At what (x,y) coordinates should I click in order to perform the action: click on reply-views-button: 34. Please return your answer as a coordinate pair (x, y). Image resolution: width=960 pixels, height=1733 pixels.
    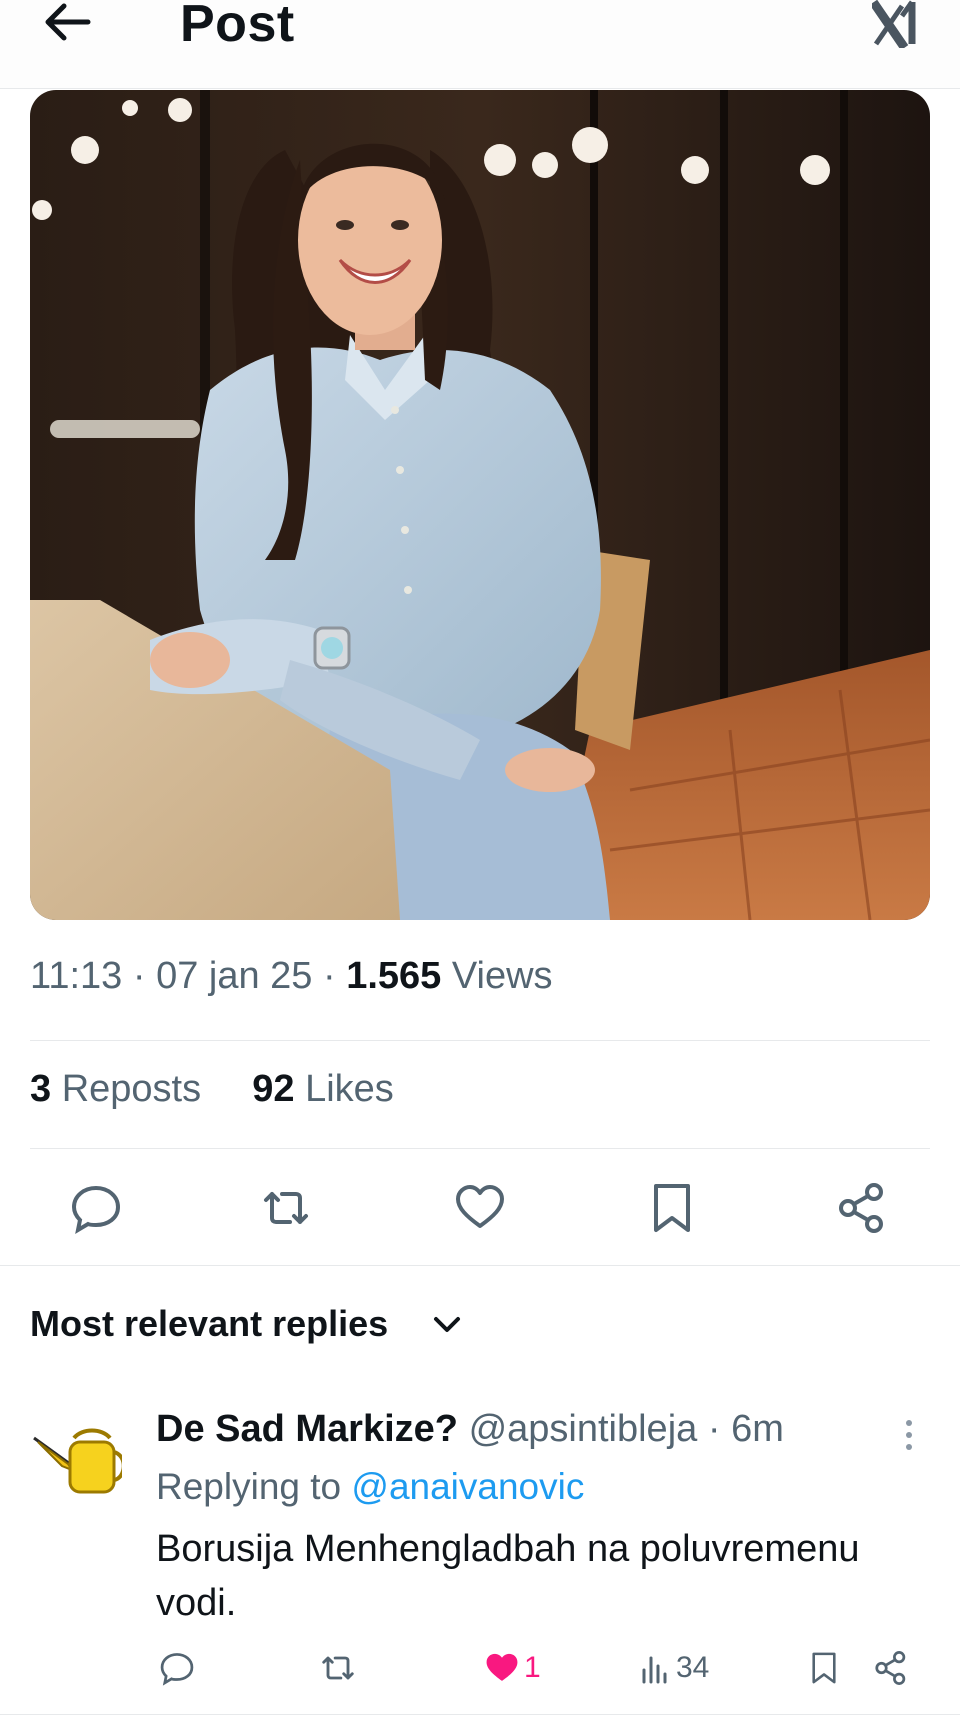
    Looking at the image, I should click on (674, 1668).